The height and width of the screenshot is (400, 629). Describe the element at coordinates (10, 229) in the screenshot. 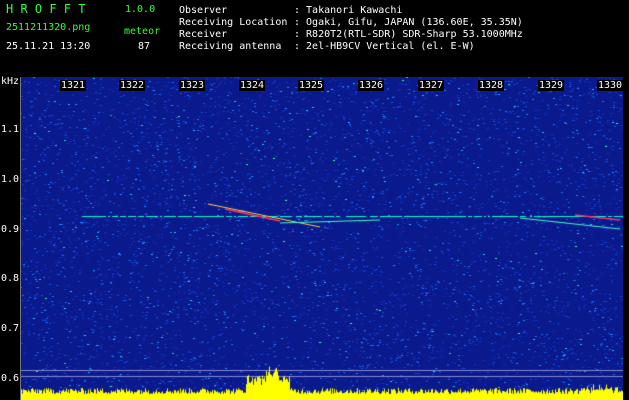

I see `y-tick-label: 0.9` at that location.